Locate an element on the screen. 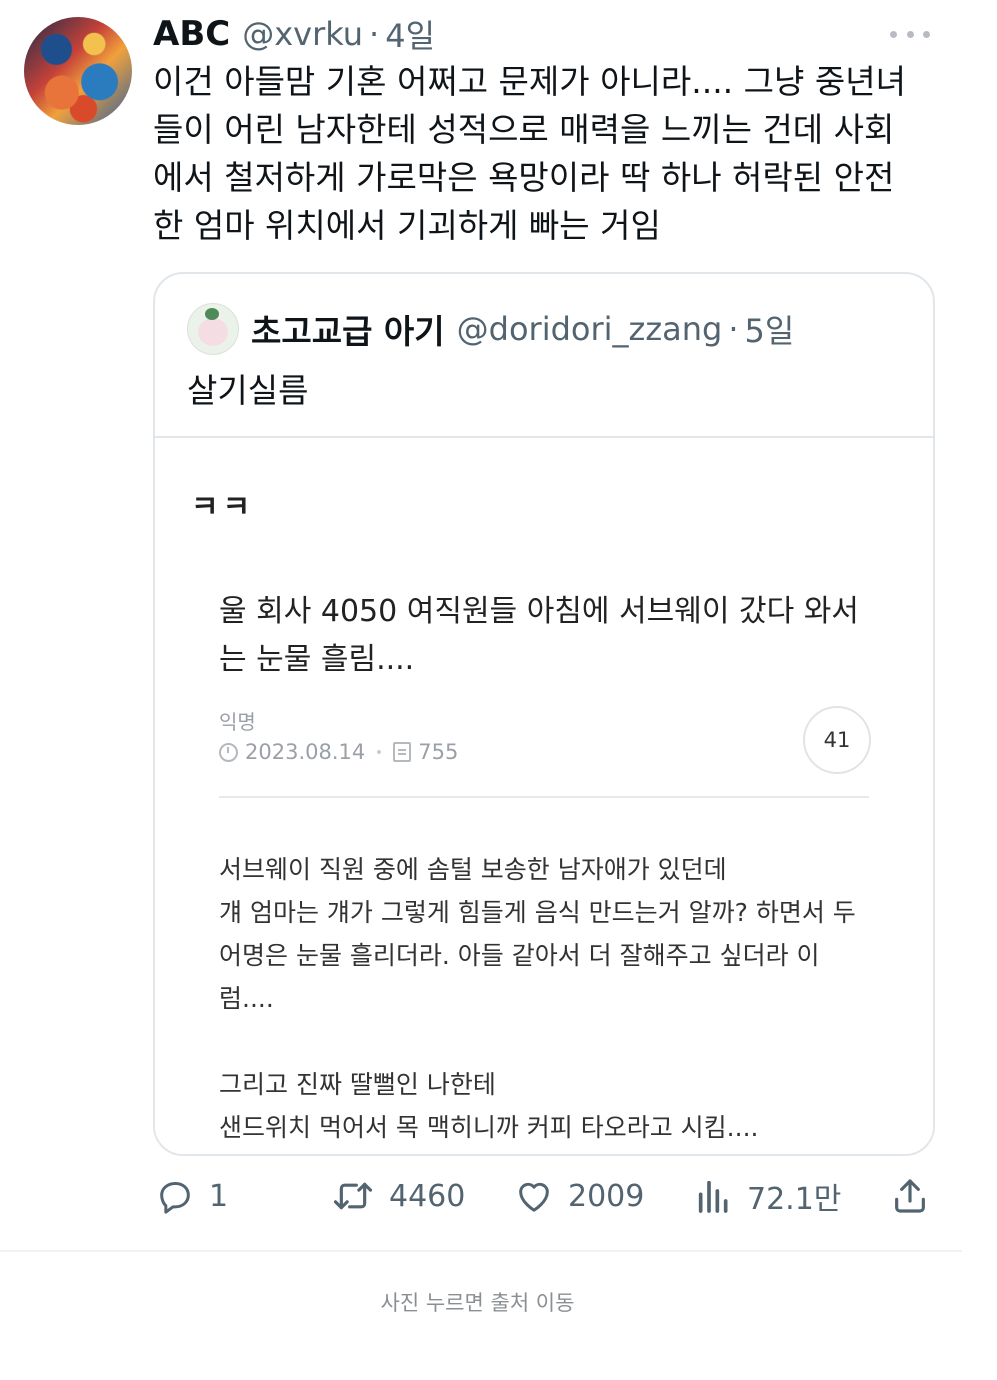 This screenshot has height=1380, width=997. quoted-tweet-text: 살기실름 is located at coordinates (248, 390).